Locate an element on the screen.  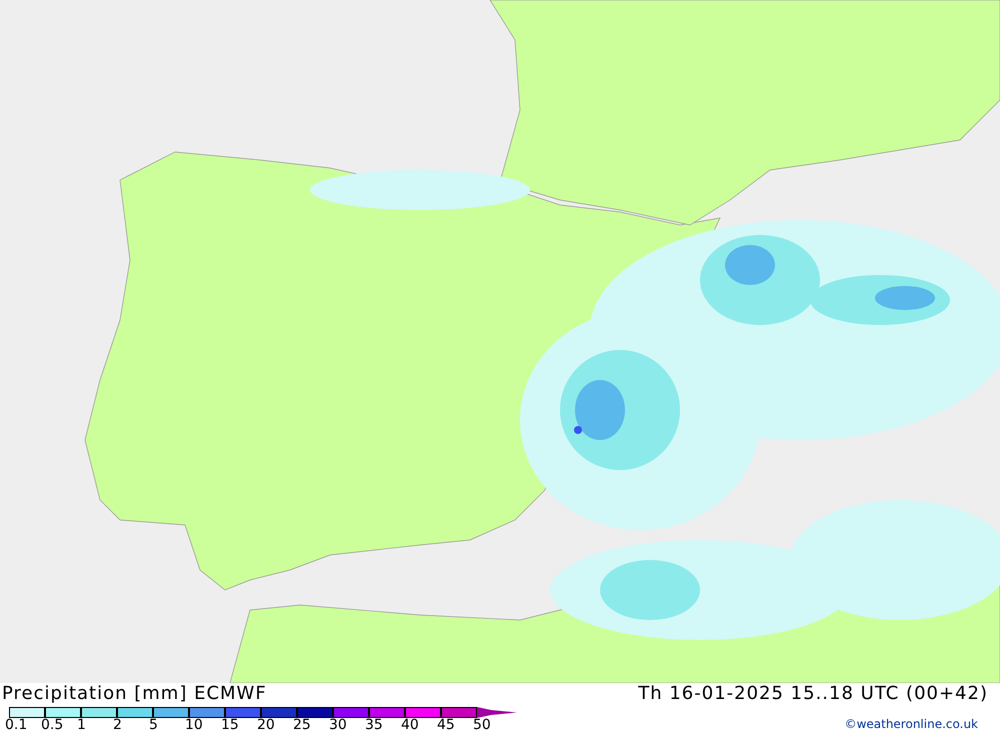
legend-label: 20 is located at coordinates (266, 725).